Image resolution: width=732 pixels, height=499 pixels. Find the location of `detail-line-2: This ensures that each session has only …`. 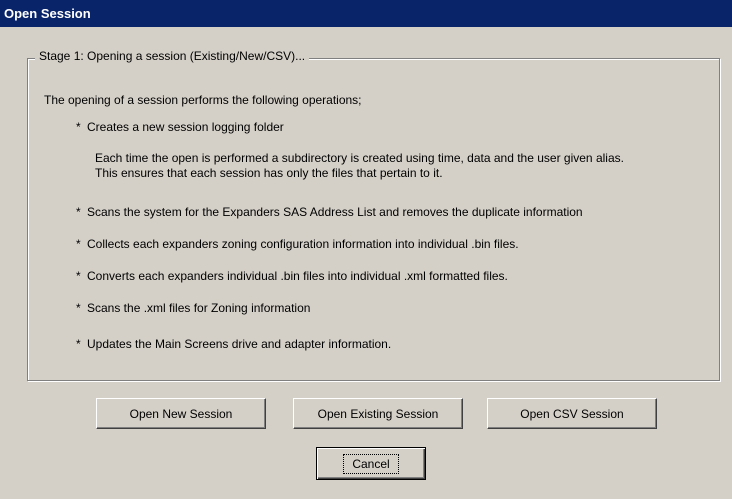

detail-line-2: This ensures that each session has only … is located at coordinates (269, 173).